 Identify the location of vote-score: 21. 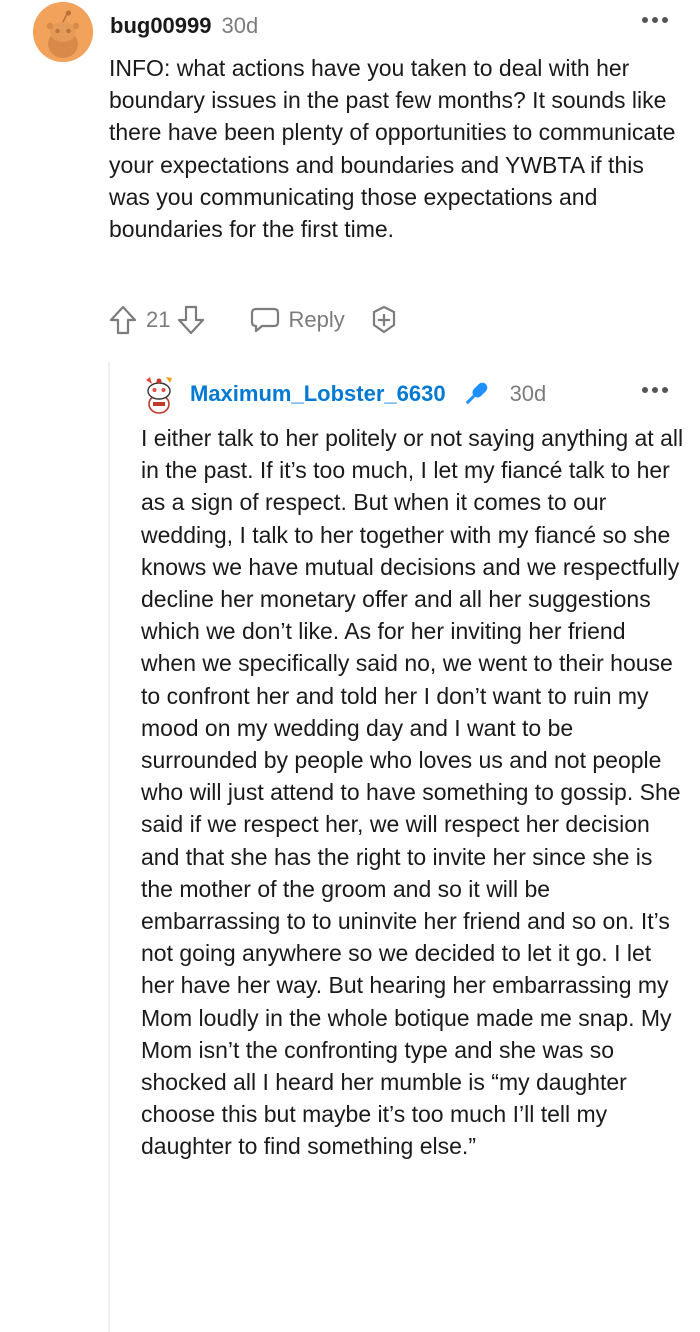
(158, 319).